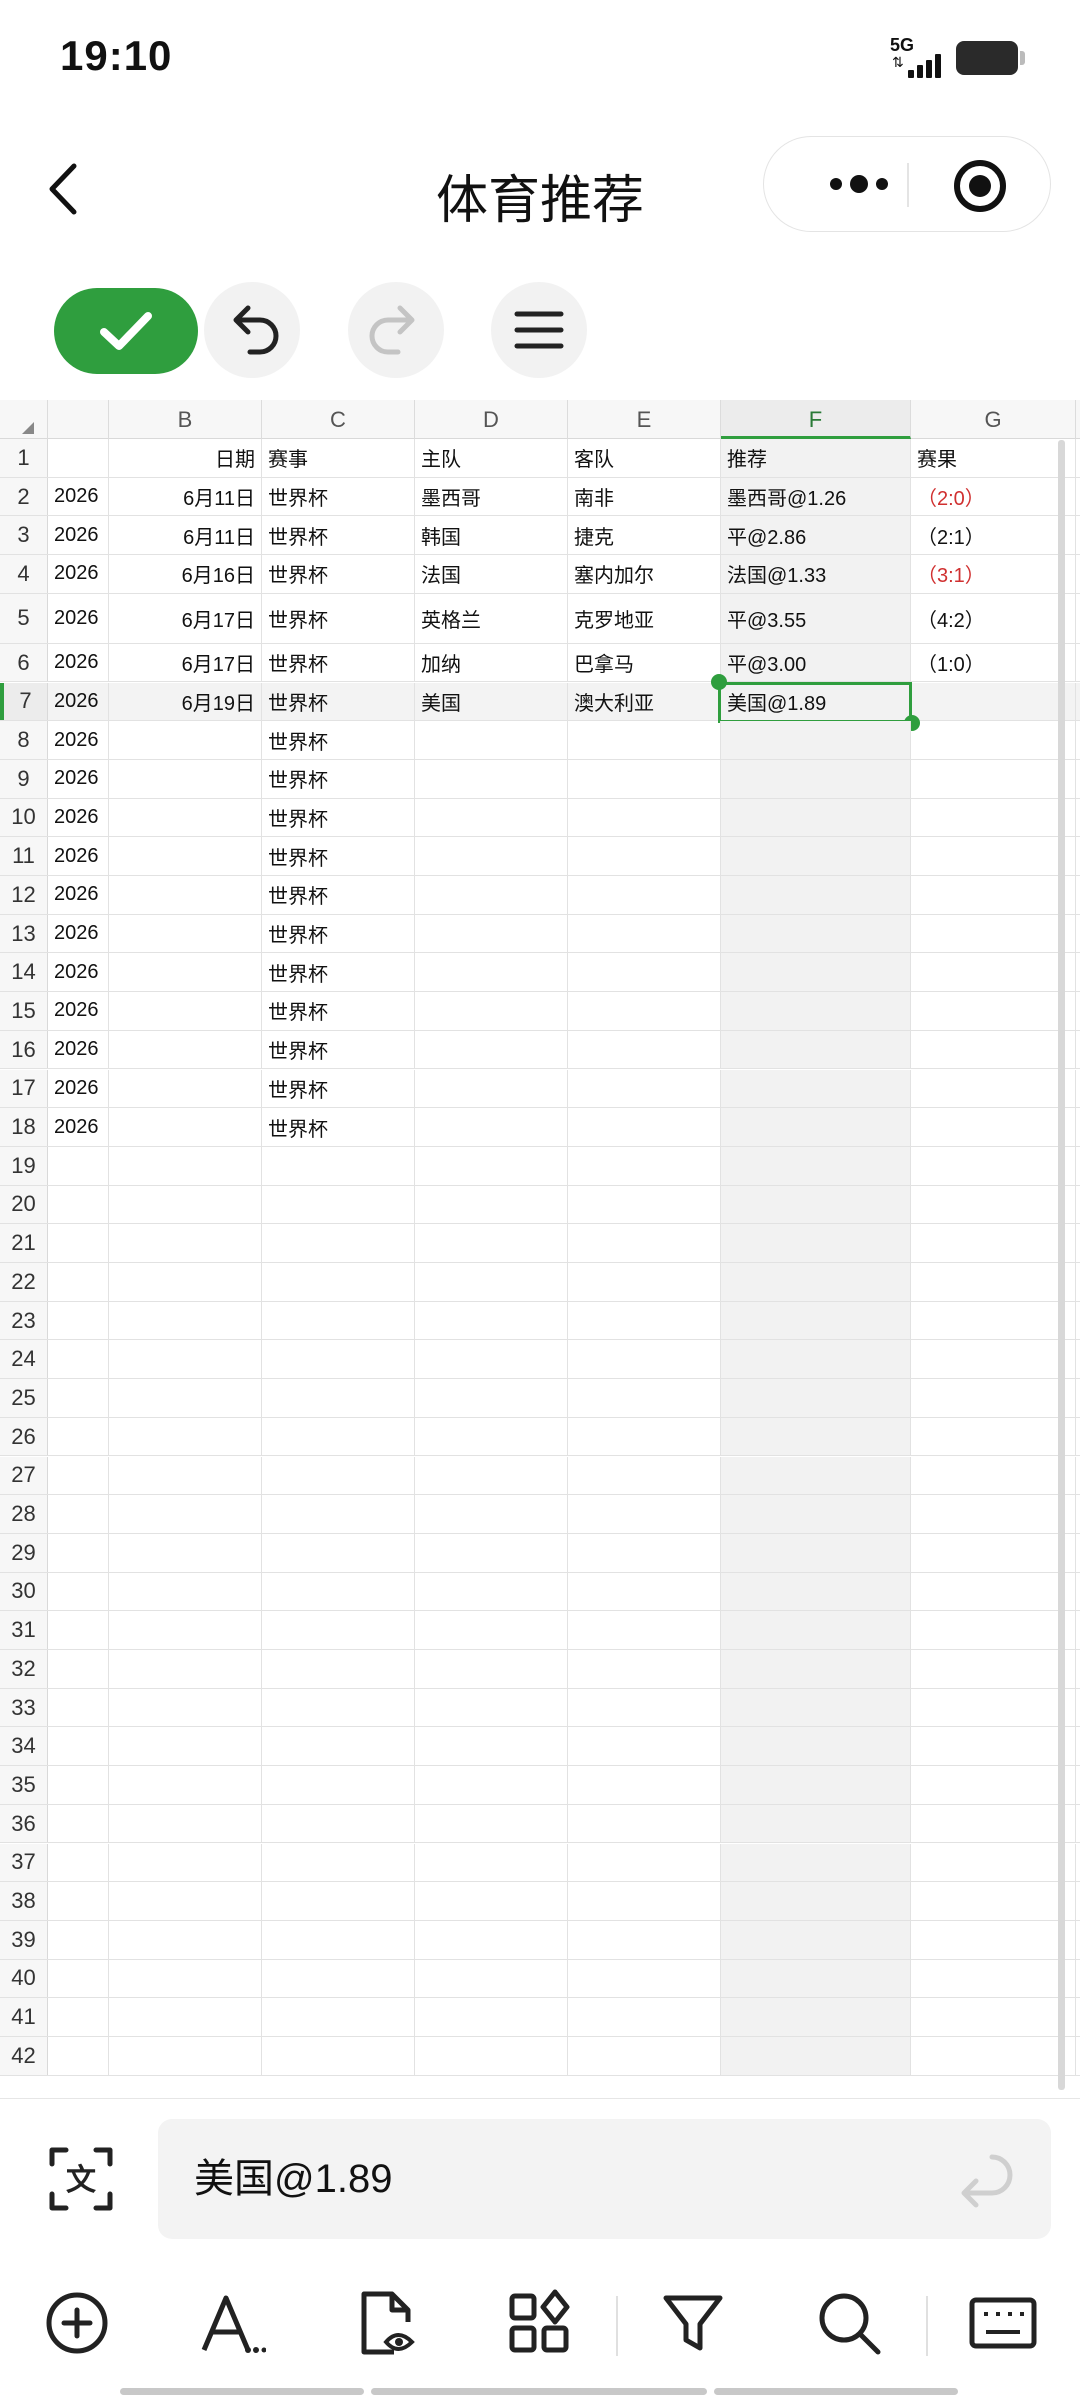 The image size is (1080, 2400). I want to click on cell-content-input, so click(604, 2179).